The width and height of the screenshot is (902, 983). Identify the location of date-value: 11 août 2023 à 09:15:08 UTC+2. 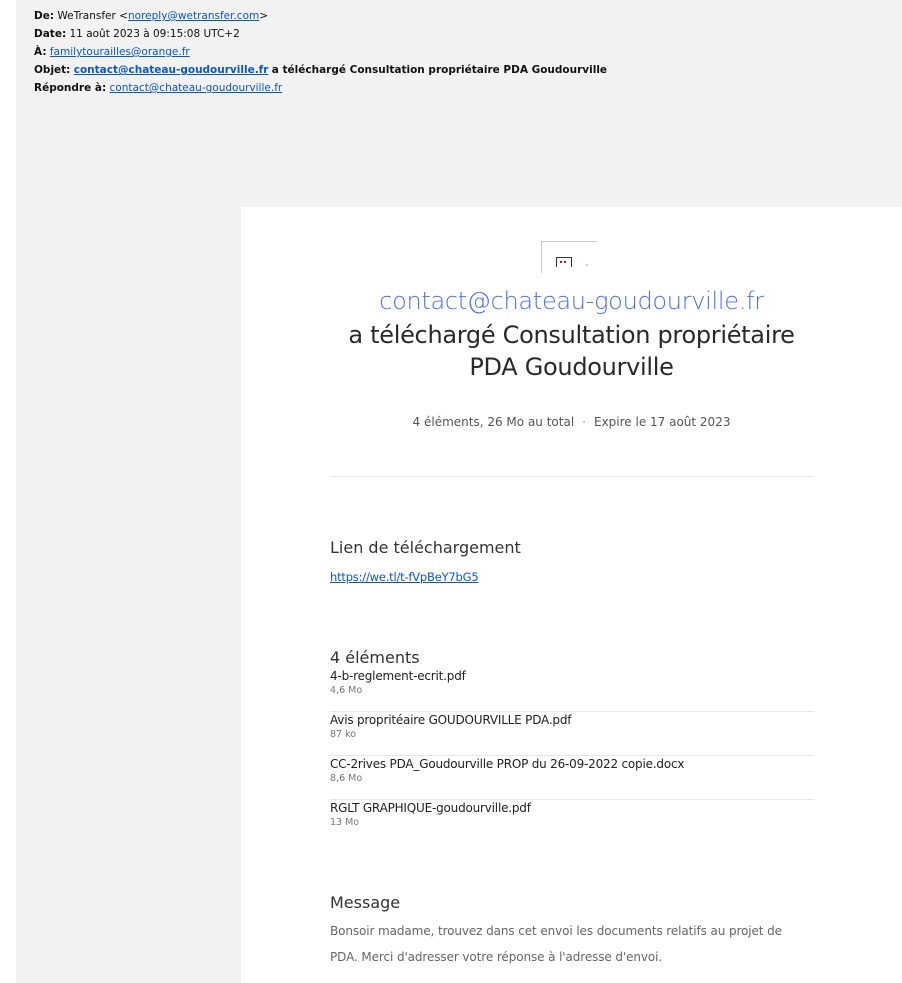
(154, 34).